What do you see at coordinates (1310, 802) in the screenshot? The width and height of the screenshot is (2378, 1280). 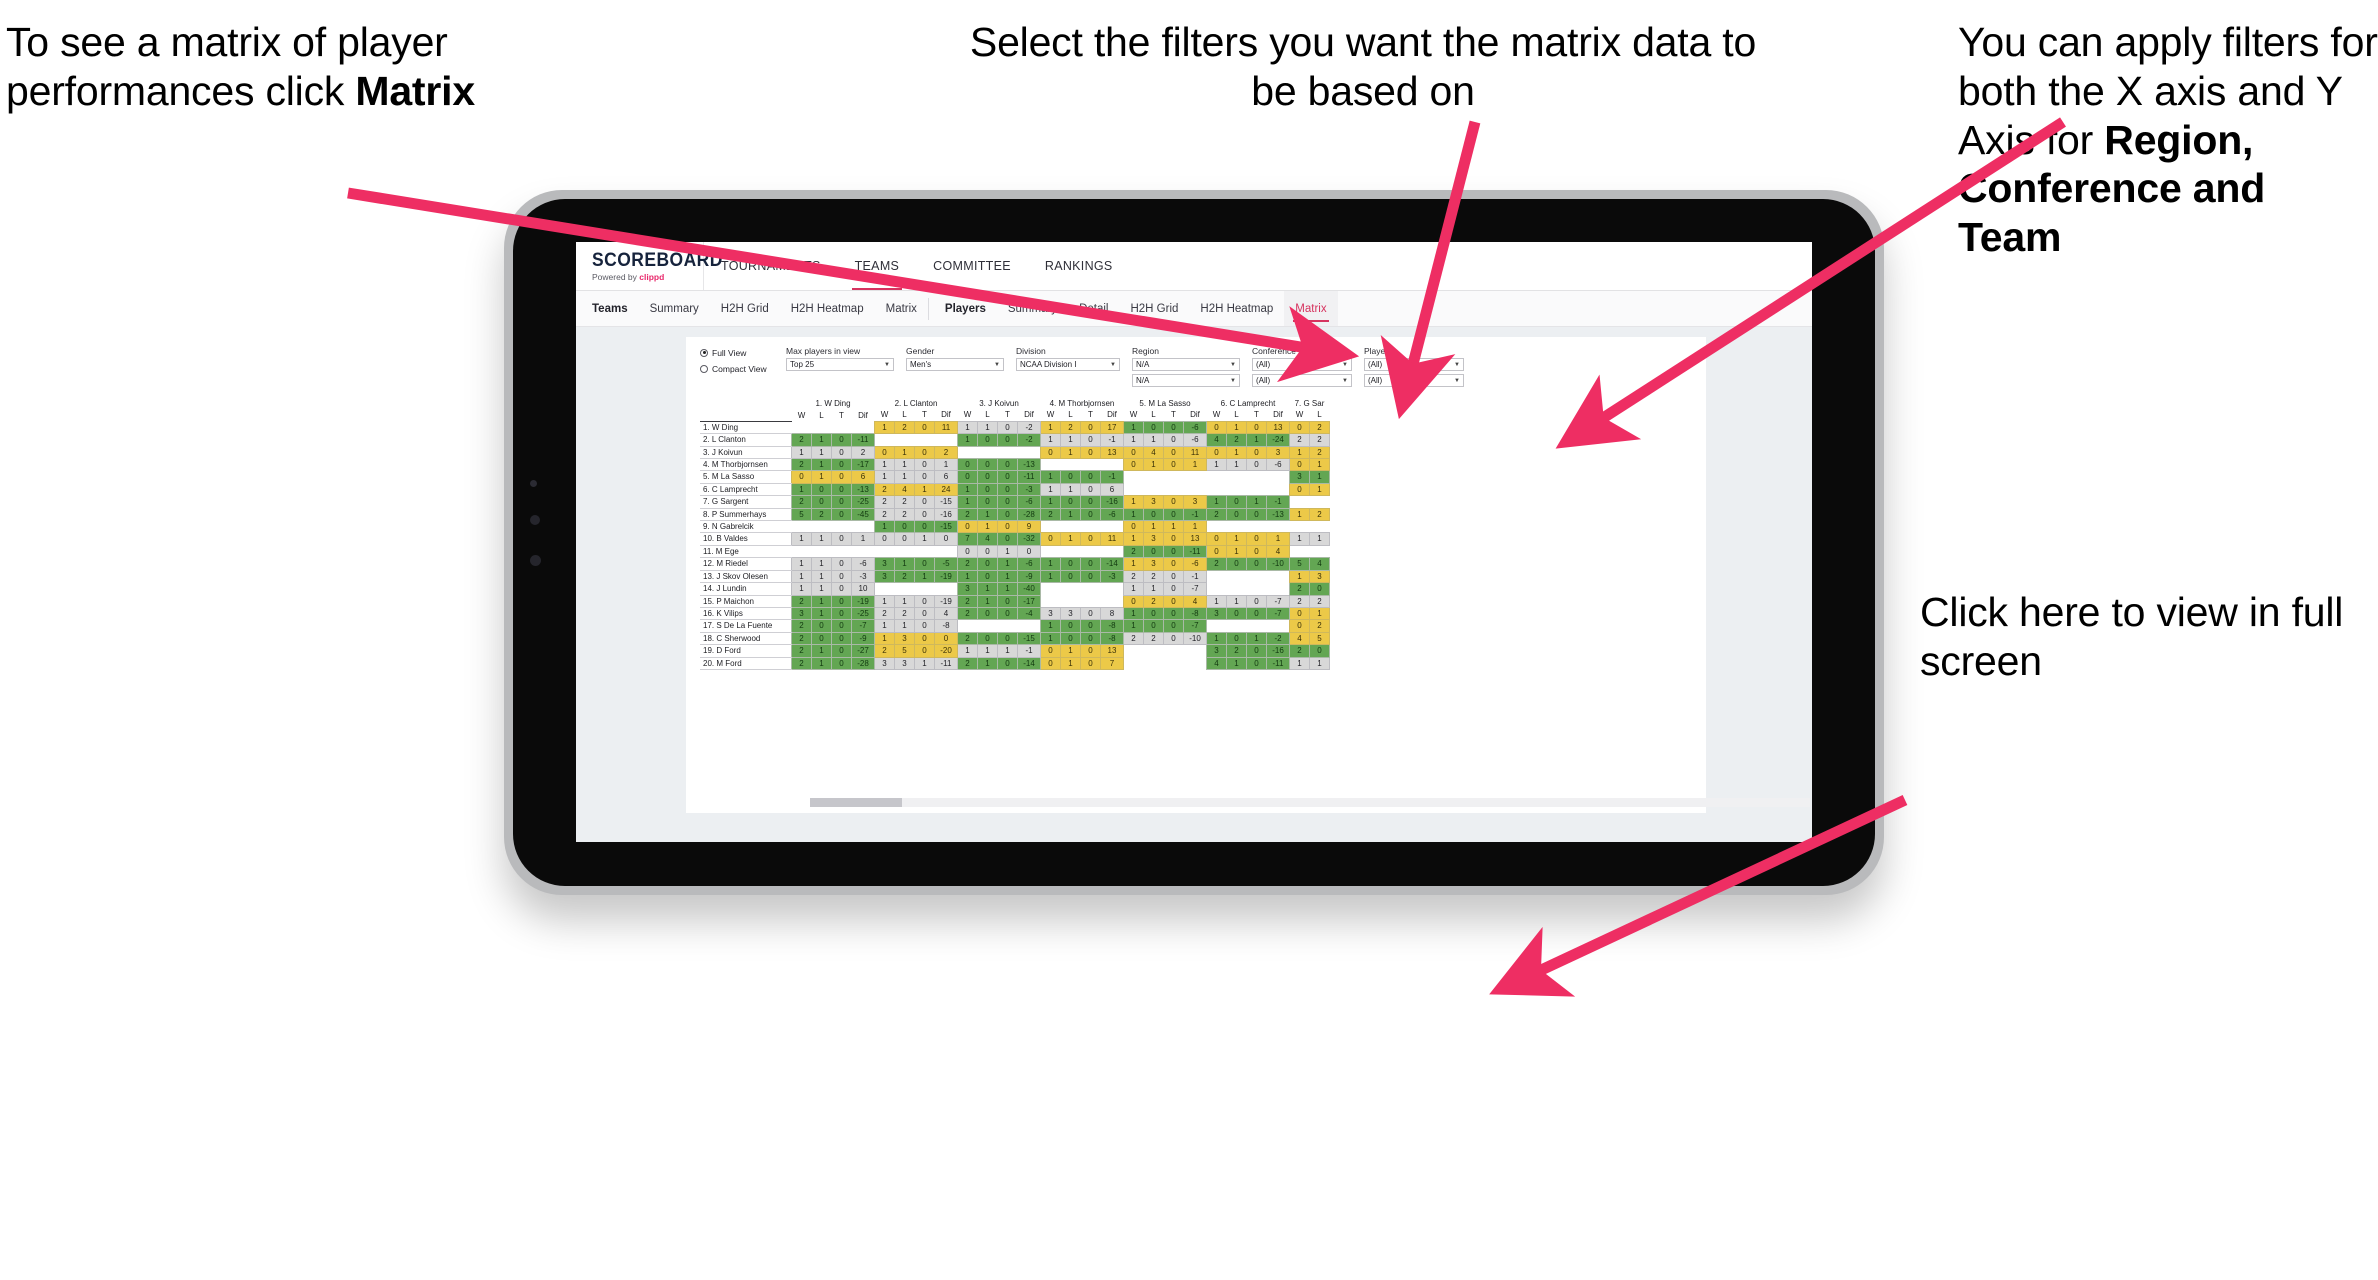 I see `horizontal-scrollbar` at bounding box center [1310, 802].